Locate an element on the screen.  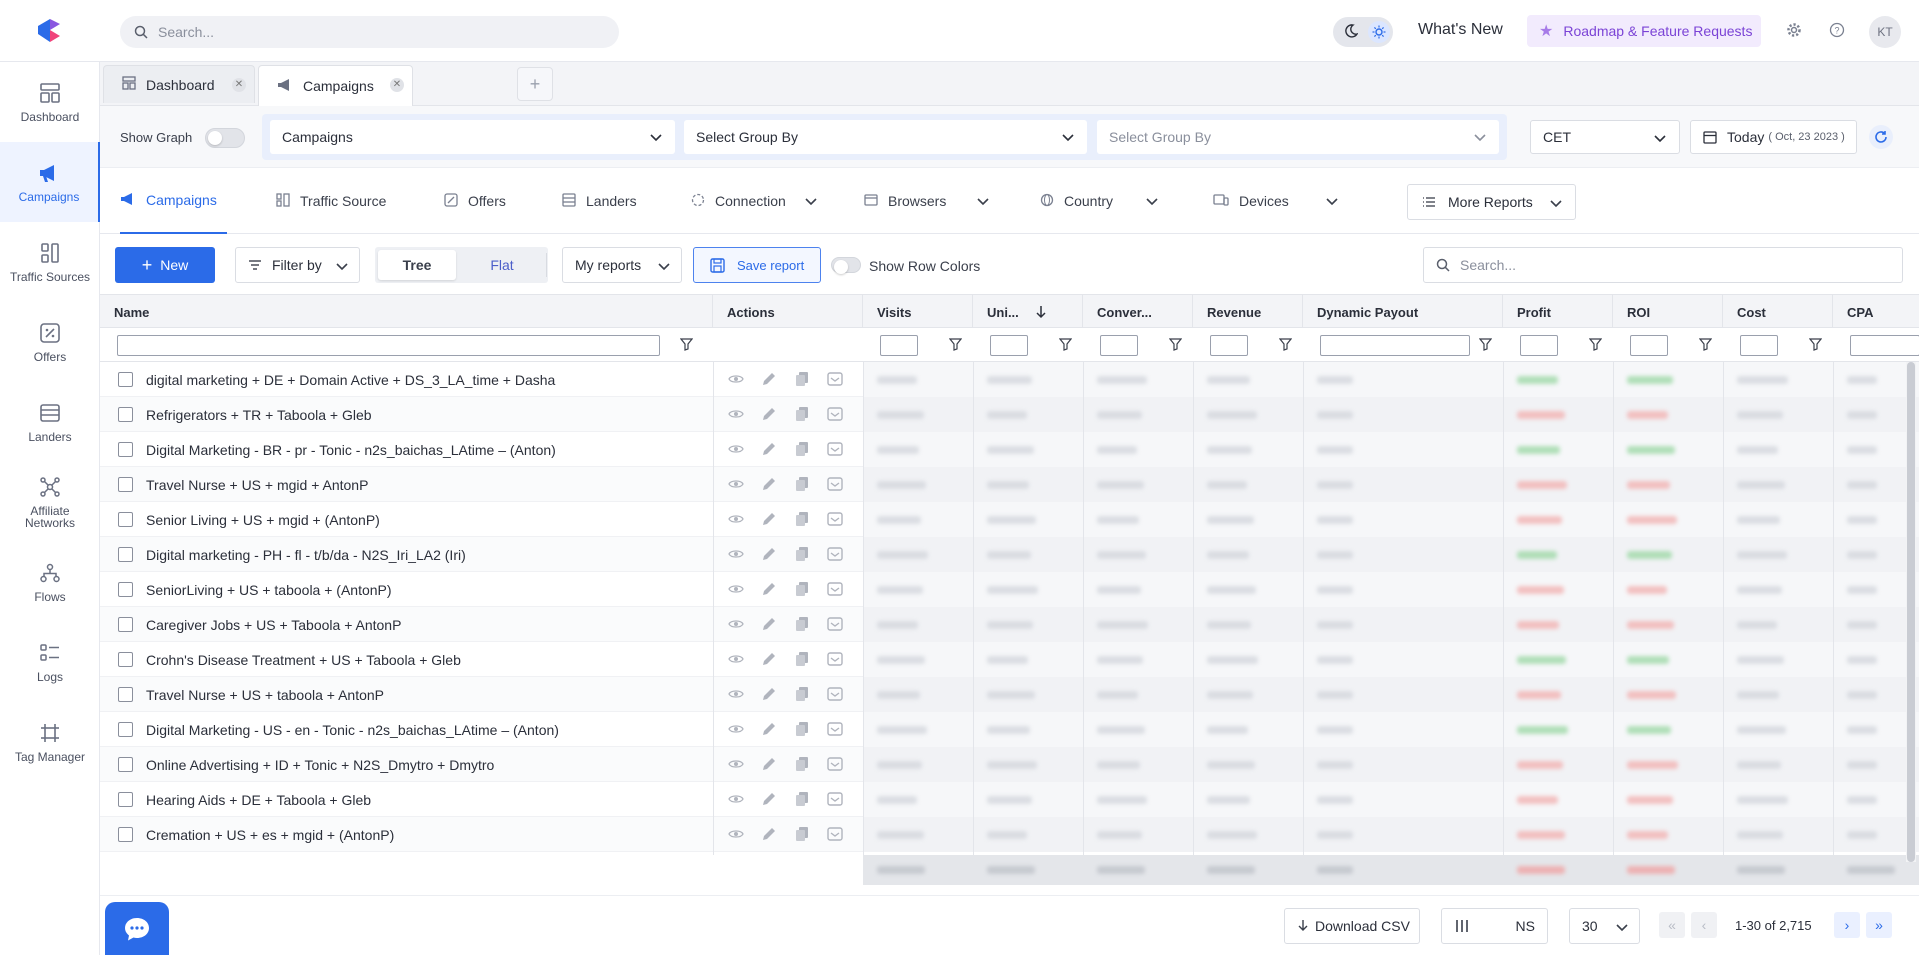
report-tab-campaigns: Campaigns is located at coordinates (173, 201).